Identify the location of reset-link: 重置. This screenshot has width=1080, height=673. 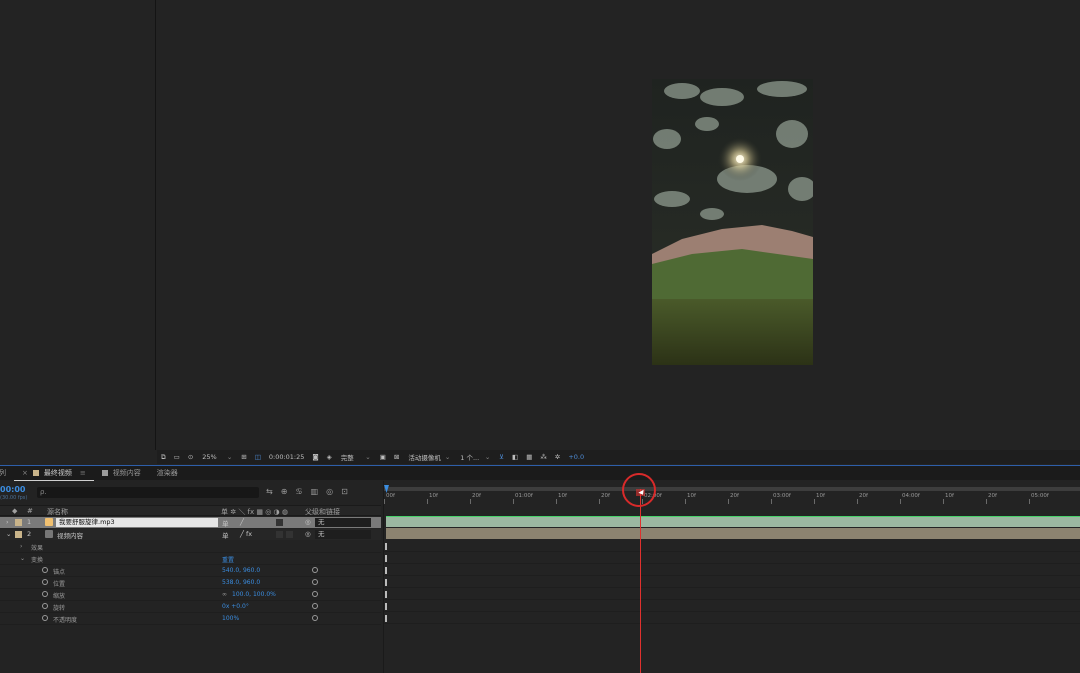
(228, 559).